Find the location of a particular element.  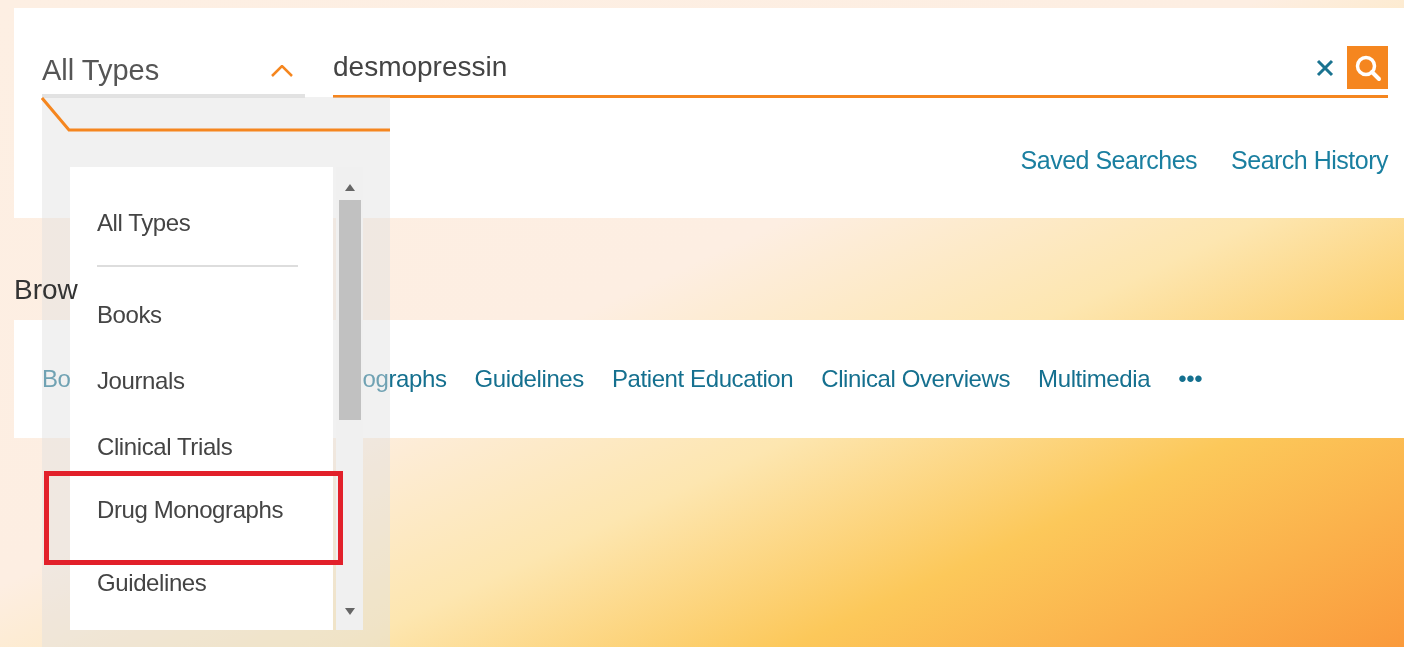

scroll-up-icon is located at coordinates (349, 187).